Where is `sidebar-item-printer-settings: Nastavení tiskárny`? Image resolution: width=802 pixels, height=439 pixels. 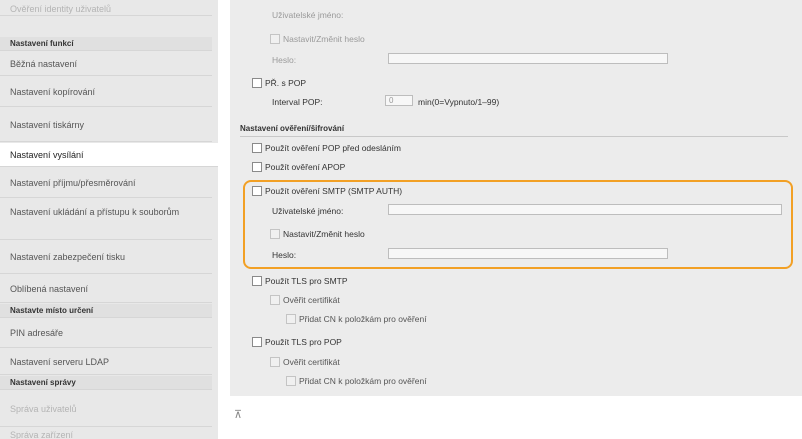
sidebar-item-printer-settings: Nastavení tiskárny is located at coordinates (106, 125).